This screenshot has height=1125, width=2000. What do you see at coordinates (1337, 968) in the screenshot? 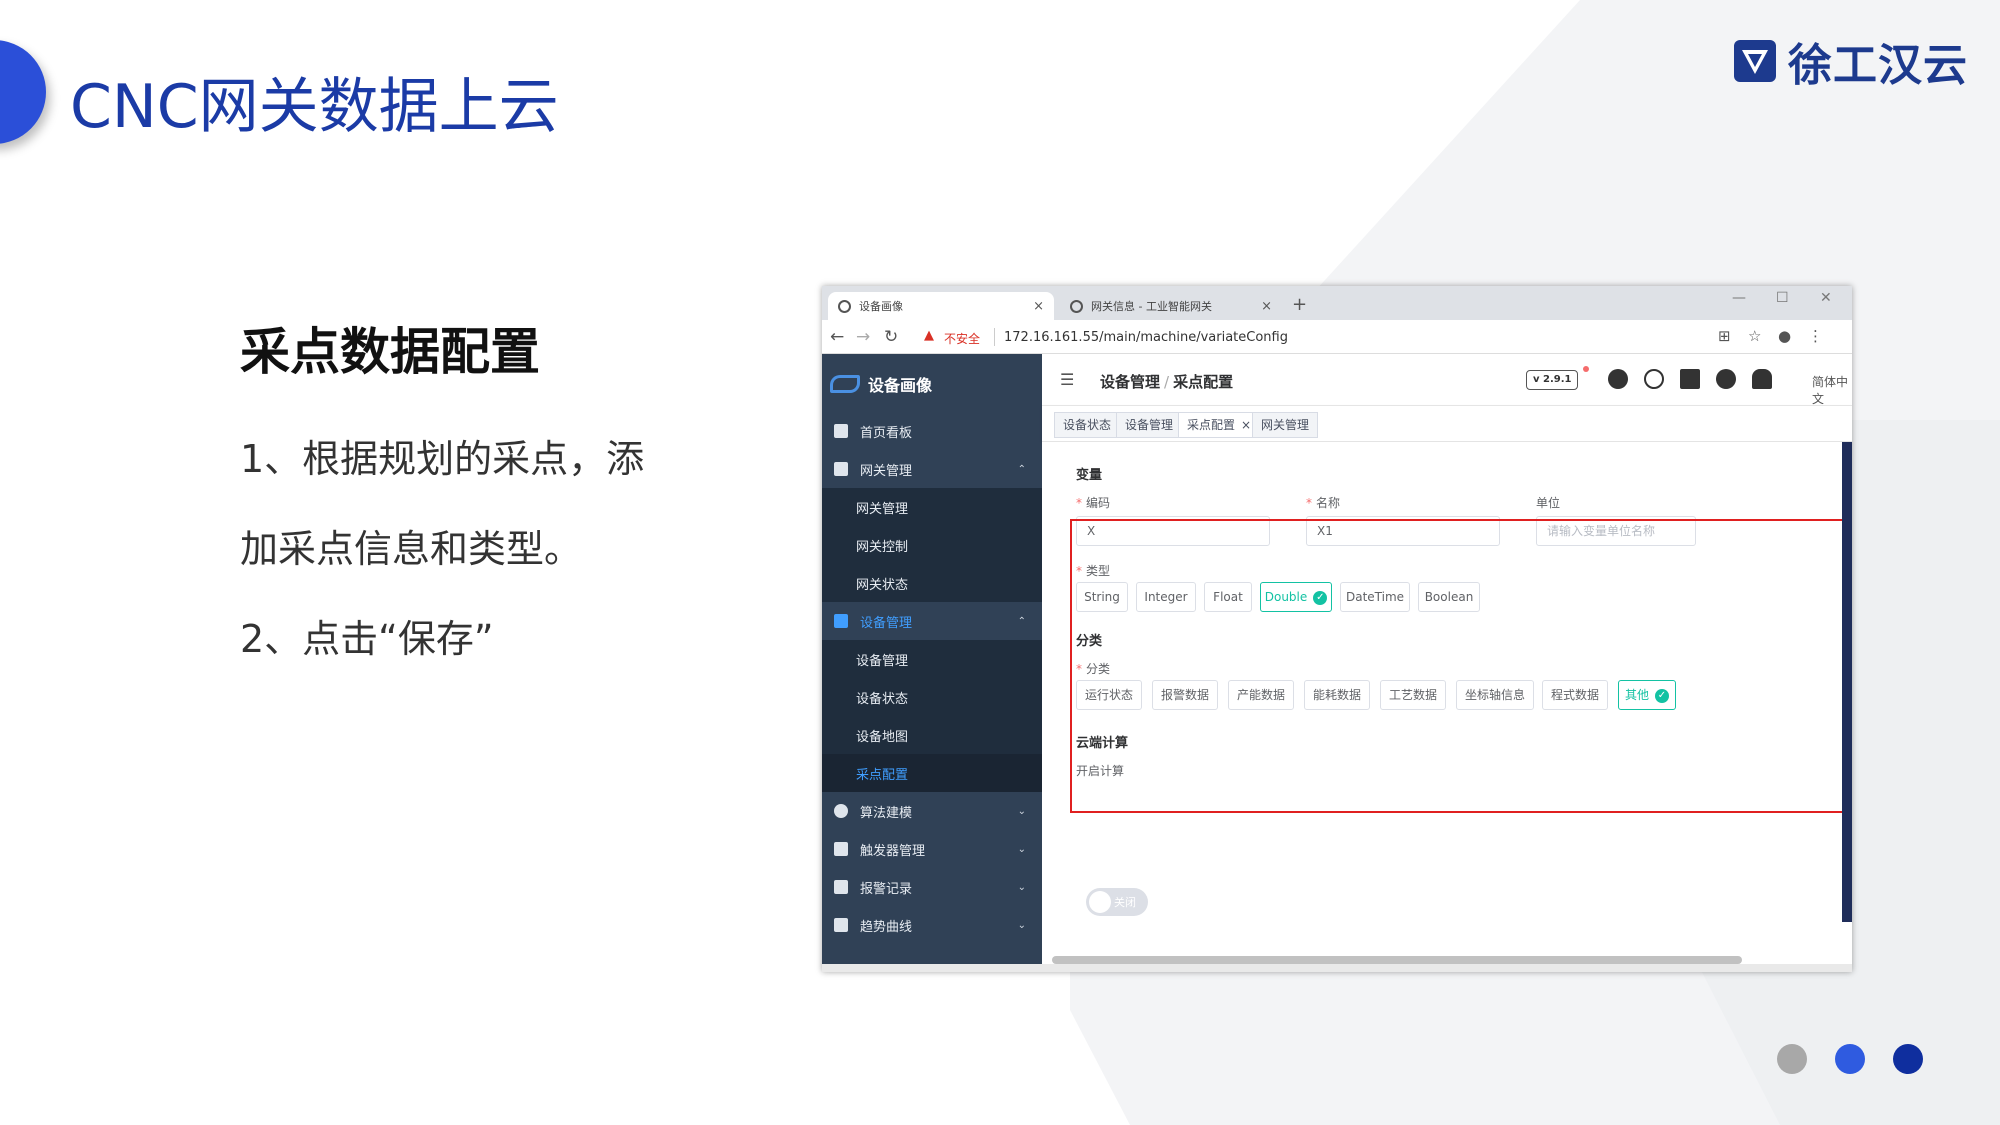
I see `status-bar` at bounding box center [1337, 968].